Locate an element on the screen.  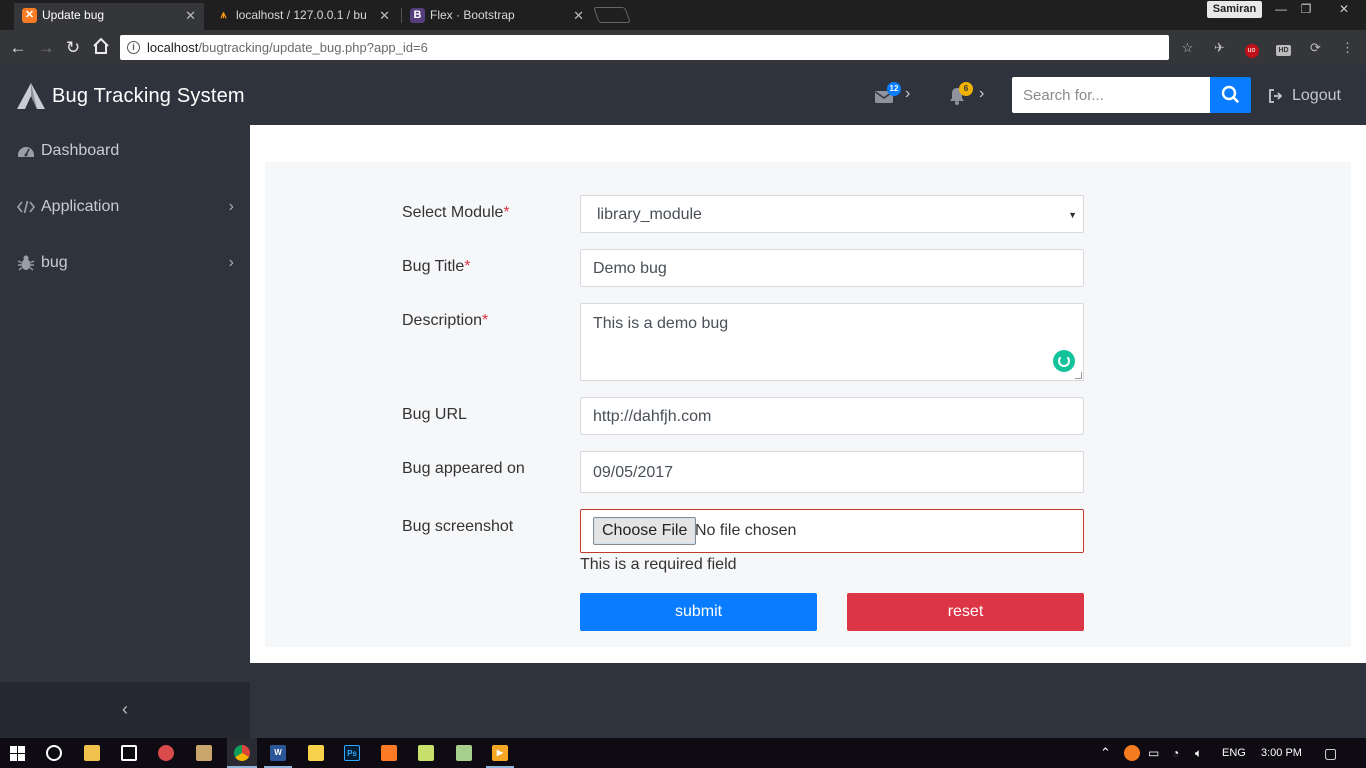
store-icon is located at coordinates (129, 753).